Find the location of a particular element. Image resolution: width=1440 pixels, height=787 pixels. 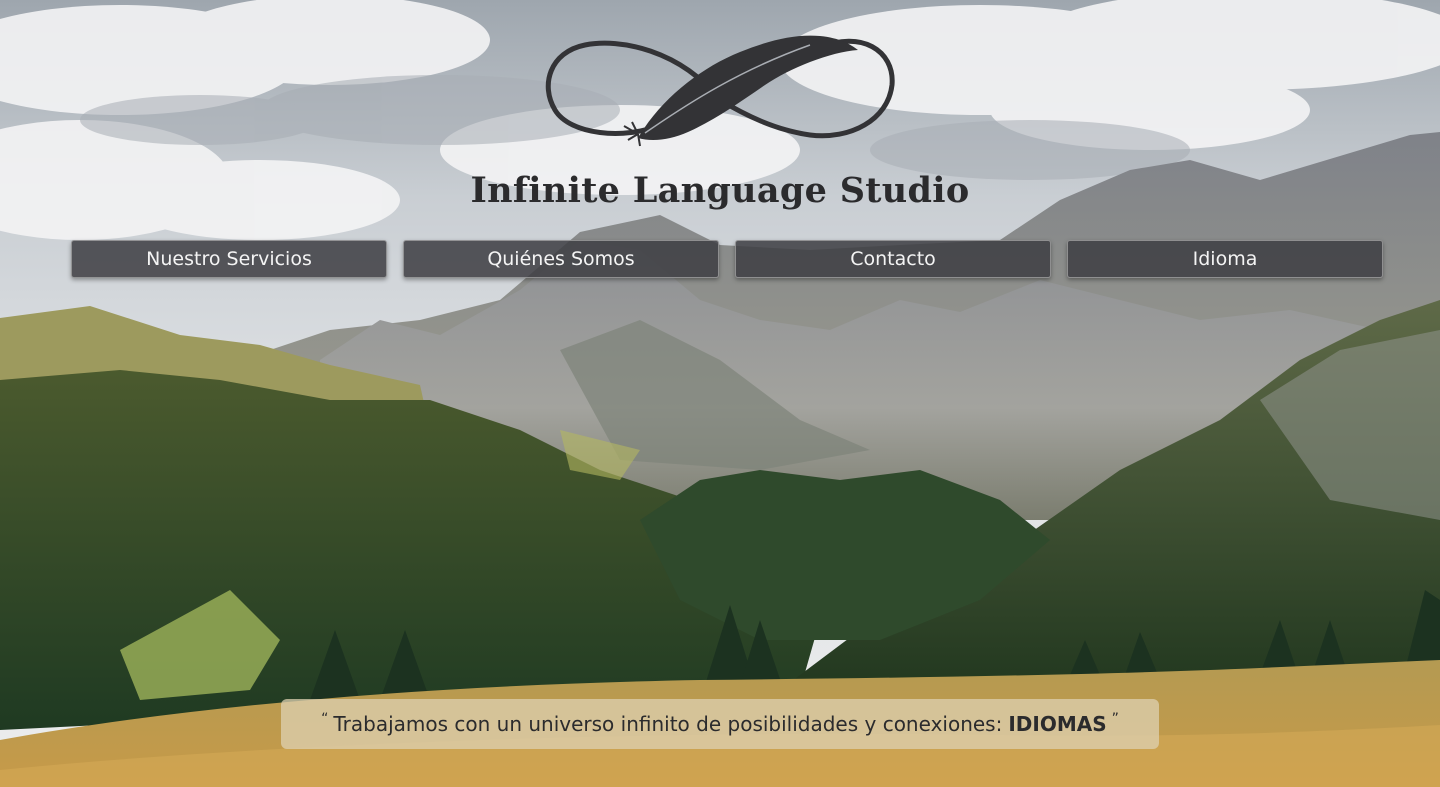

nav-button-contacto: Contacto is located at coordinates (893, 259).